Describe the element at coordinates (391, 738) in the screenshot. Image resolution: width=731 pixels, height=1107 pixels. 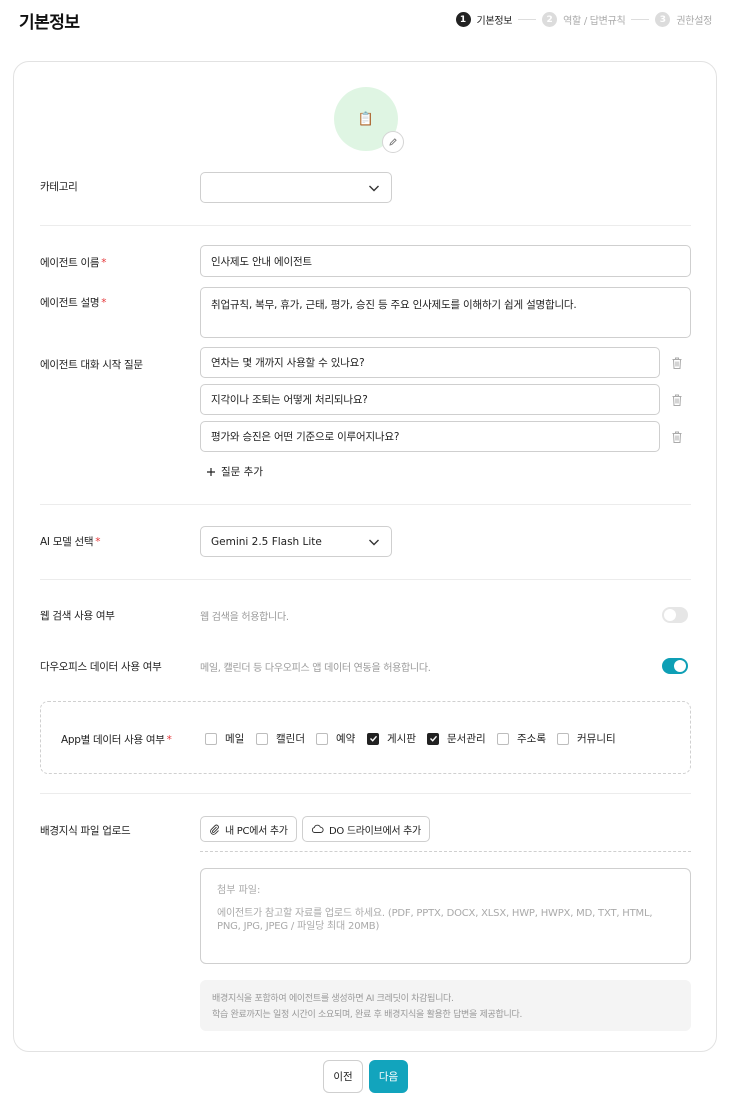
I see `checkbox-board: 게시판` at that location.